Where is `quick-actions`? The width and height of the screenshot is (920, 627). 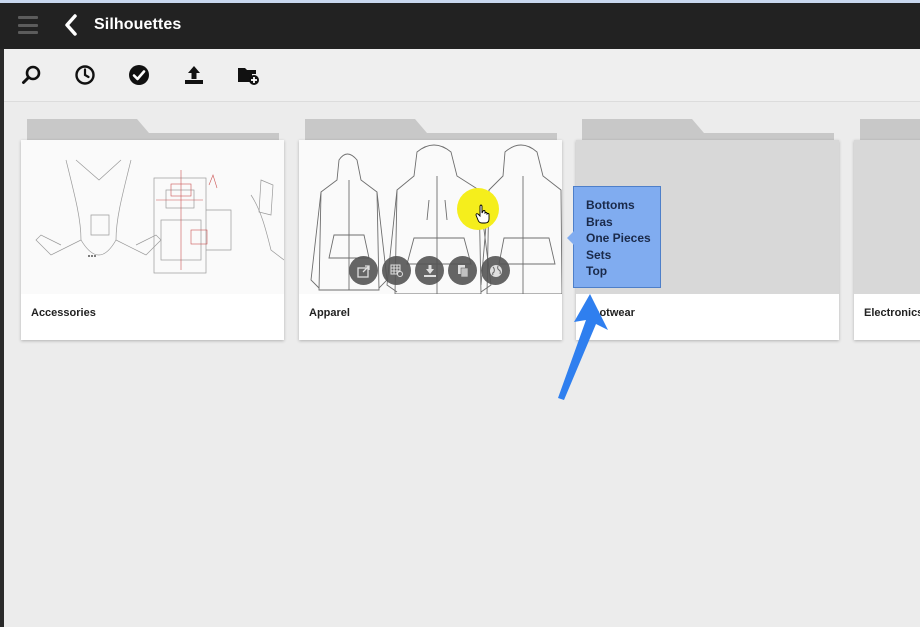
quick-actions is located at coordinates (429, 270).